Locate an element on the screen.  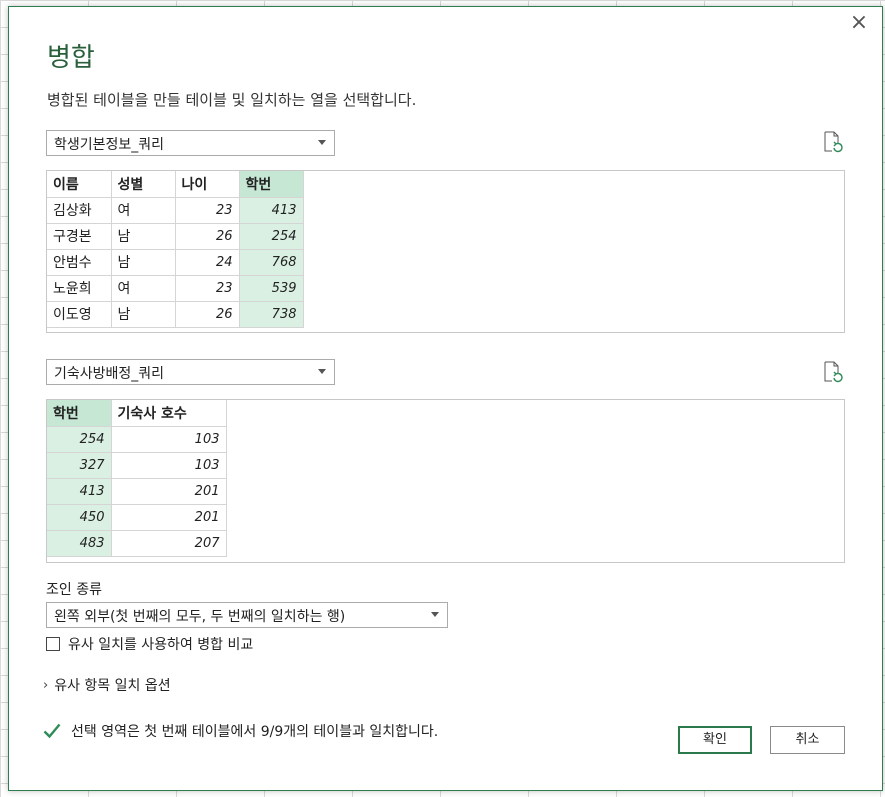
join-kind-label: 조인 종류 is located at coordinates (74, 590).